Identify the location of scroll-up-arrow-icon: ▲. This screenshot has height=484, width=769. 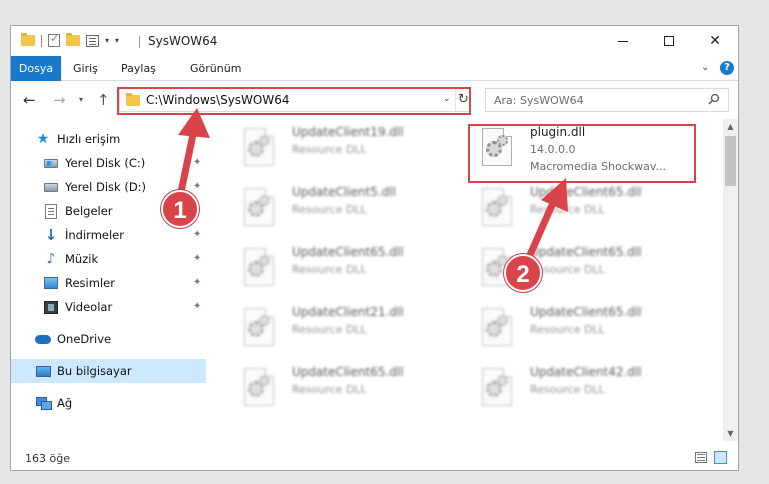
(730, 126).